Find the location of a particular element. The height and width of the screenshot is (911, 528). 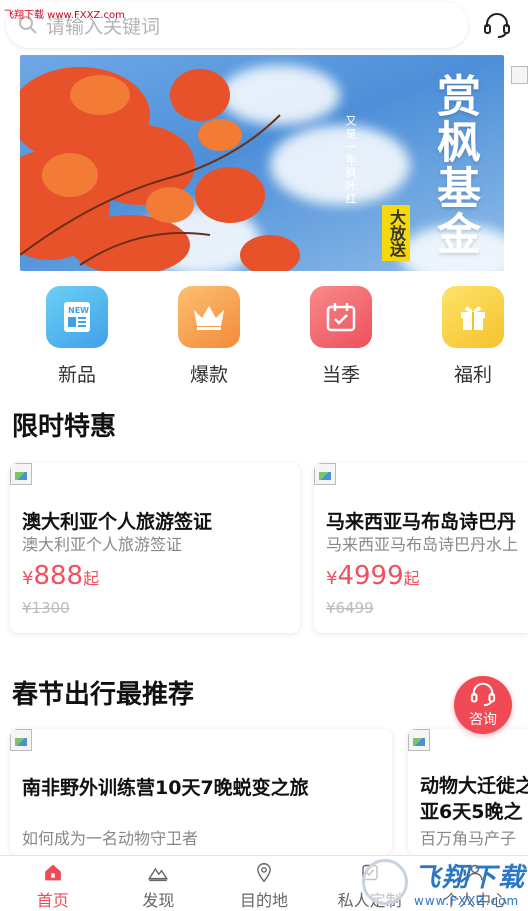

price-value: 888 is located at coordinates (58, 576).